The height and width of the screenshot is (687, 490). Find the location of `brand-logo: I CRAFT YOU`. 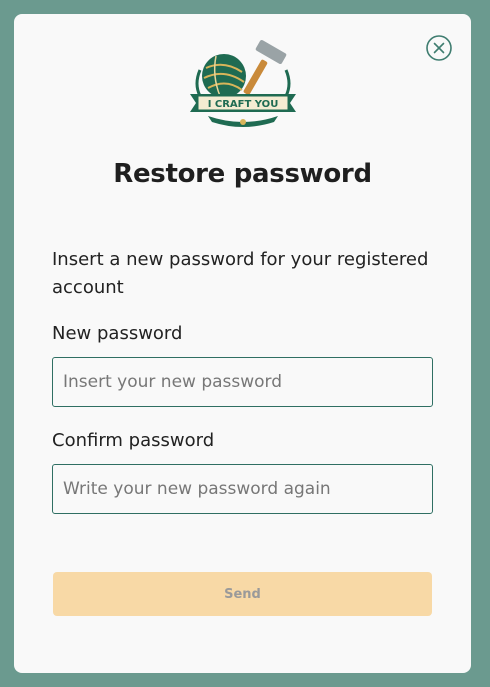

brand-logo: I CRAFT YOU is located at coordinates (243, 82).